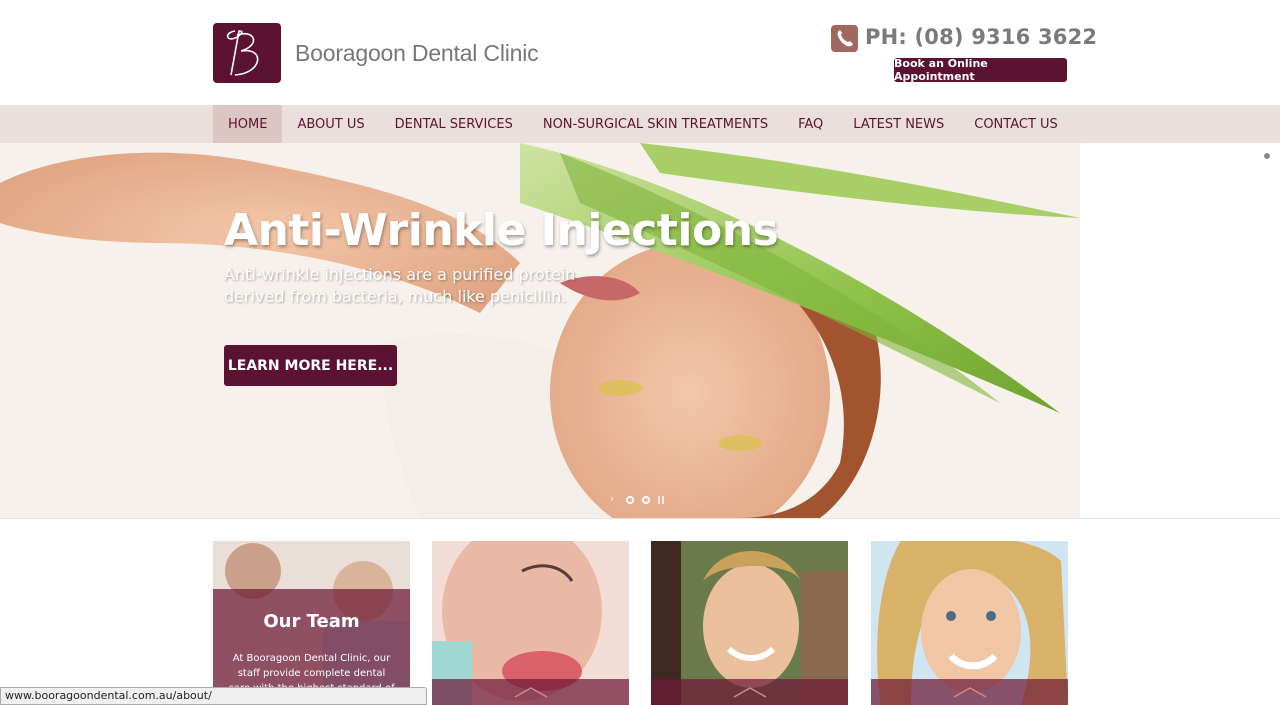  Describe the element at coordinates (969, 623) in the screenshot. I see `card-smile-woman` at that location.